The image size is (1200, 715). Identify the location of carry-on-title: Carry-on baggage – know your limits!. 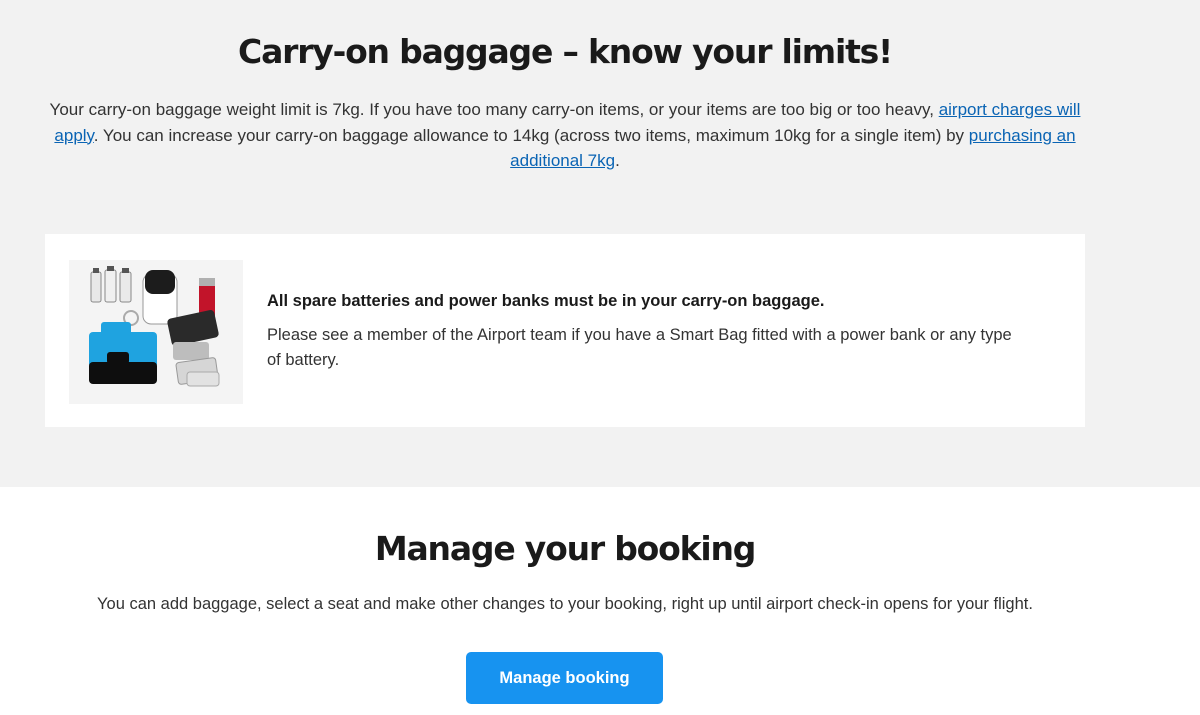
(565, 51).